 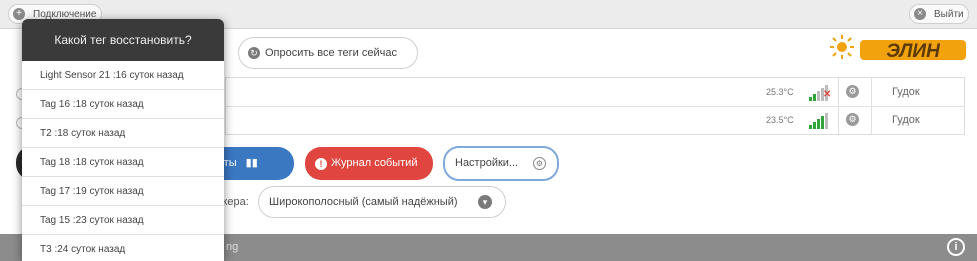 I want to click on popup-list-item: Tag 18 :18 суток назад, so click(x=123, y=162).